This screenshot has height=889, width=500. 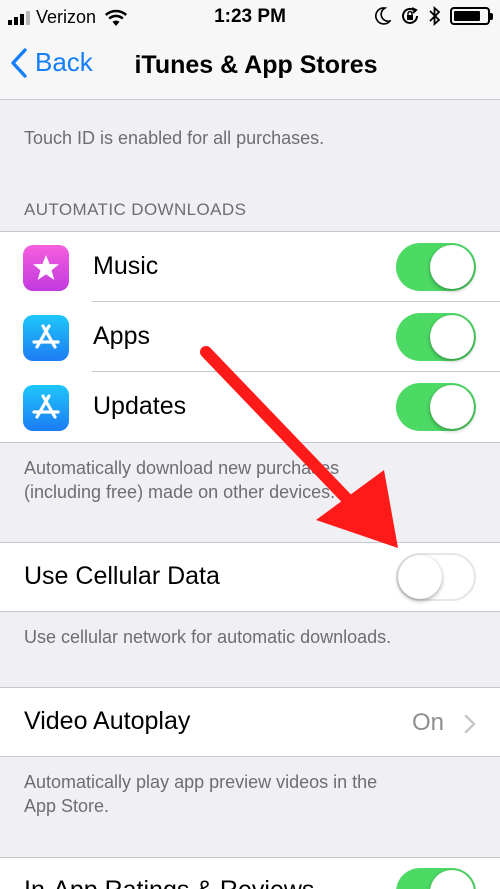 I want to click on apps-label: Apps, so click(x=121, y=336).